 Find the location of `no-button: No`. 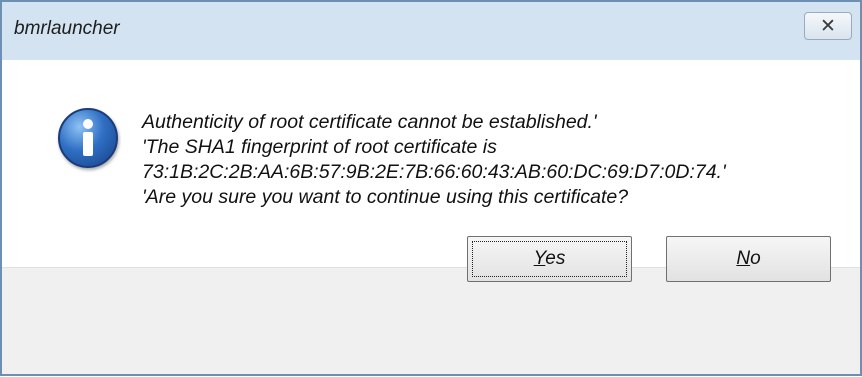

no-button: No is located at coordinates (748, 259).